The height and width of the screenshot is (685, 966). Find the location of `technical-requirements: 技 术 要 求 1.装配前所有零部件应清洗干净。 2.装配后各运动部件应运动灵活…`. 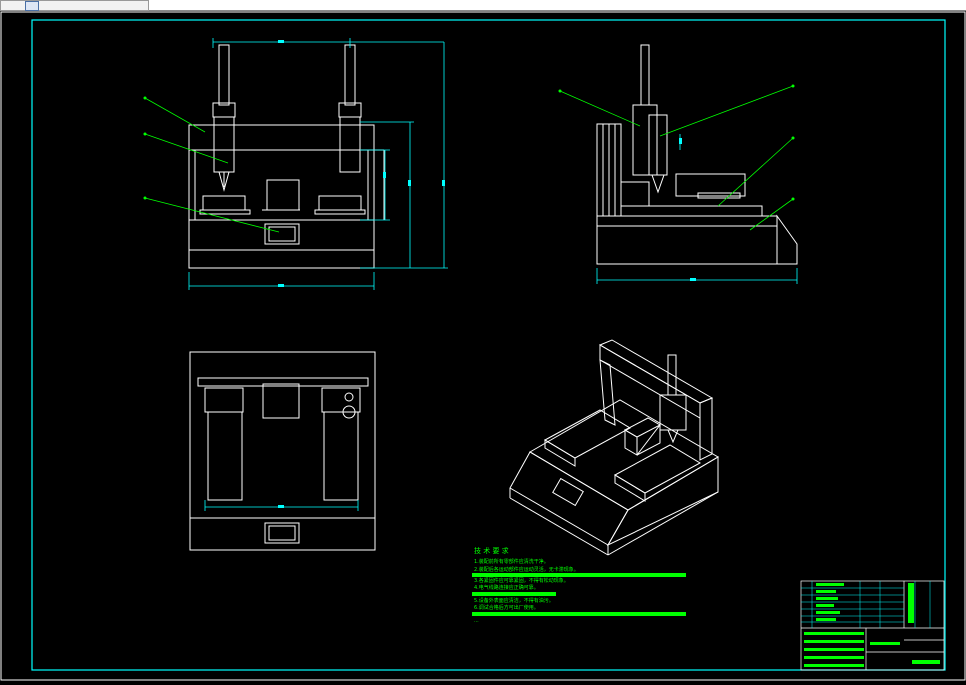

technical-requirements: 技 术 要 求 1.装配前所有零部件应清洗干净。 2.装配后各运动部件应运动灵活… is located at coordinates (579, 585).